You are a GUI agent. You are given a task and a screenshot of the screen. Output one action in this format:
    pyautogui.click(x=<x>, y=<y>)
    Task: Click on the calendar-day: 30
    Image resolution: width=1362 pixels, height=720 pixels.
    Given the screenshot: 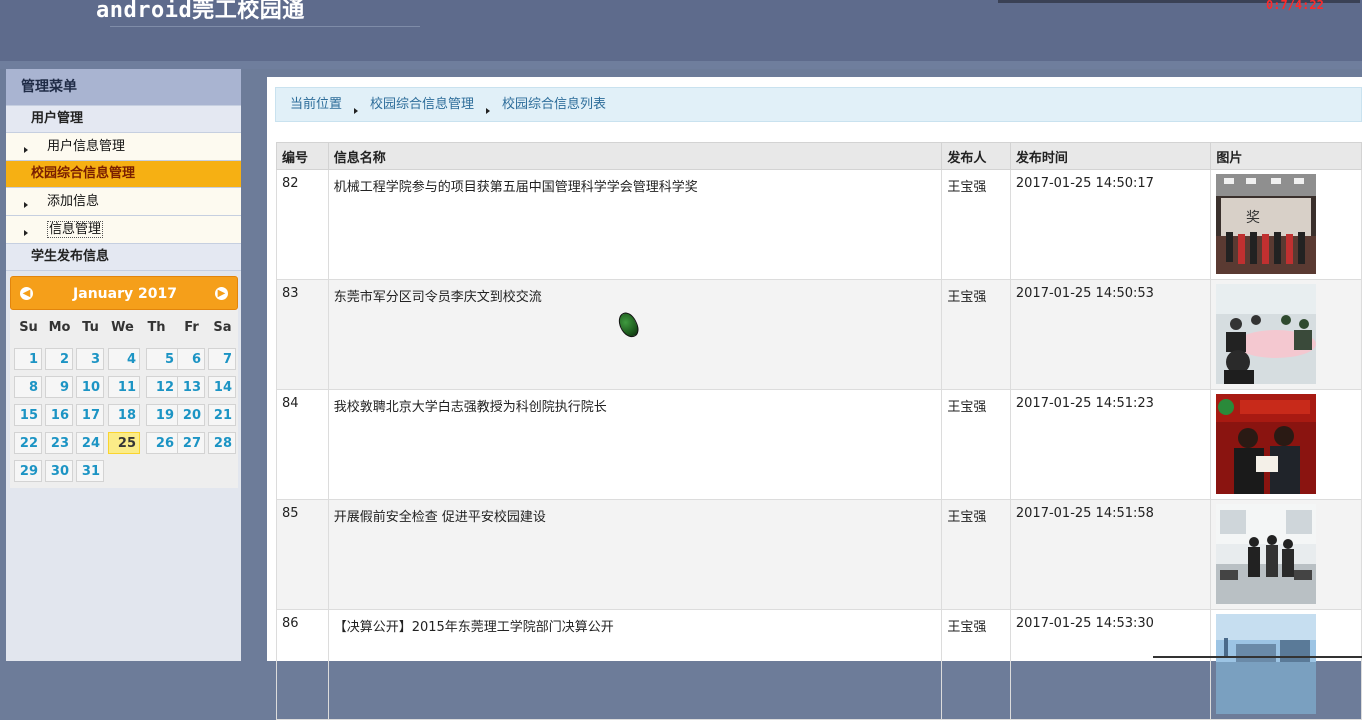 What is the action you would take?
    pyautogui.click(x=59, y=471)
    